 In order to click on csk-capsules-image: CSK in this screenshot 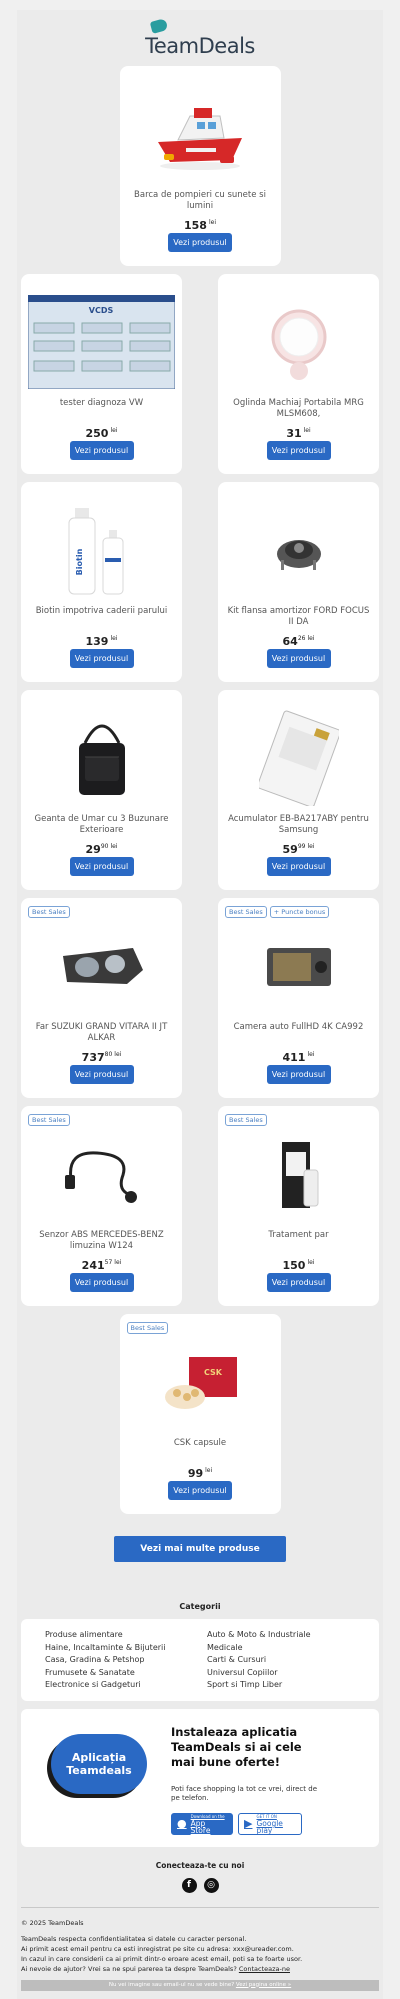, I will do `click(200, 1382)`.